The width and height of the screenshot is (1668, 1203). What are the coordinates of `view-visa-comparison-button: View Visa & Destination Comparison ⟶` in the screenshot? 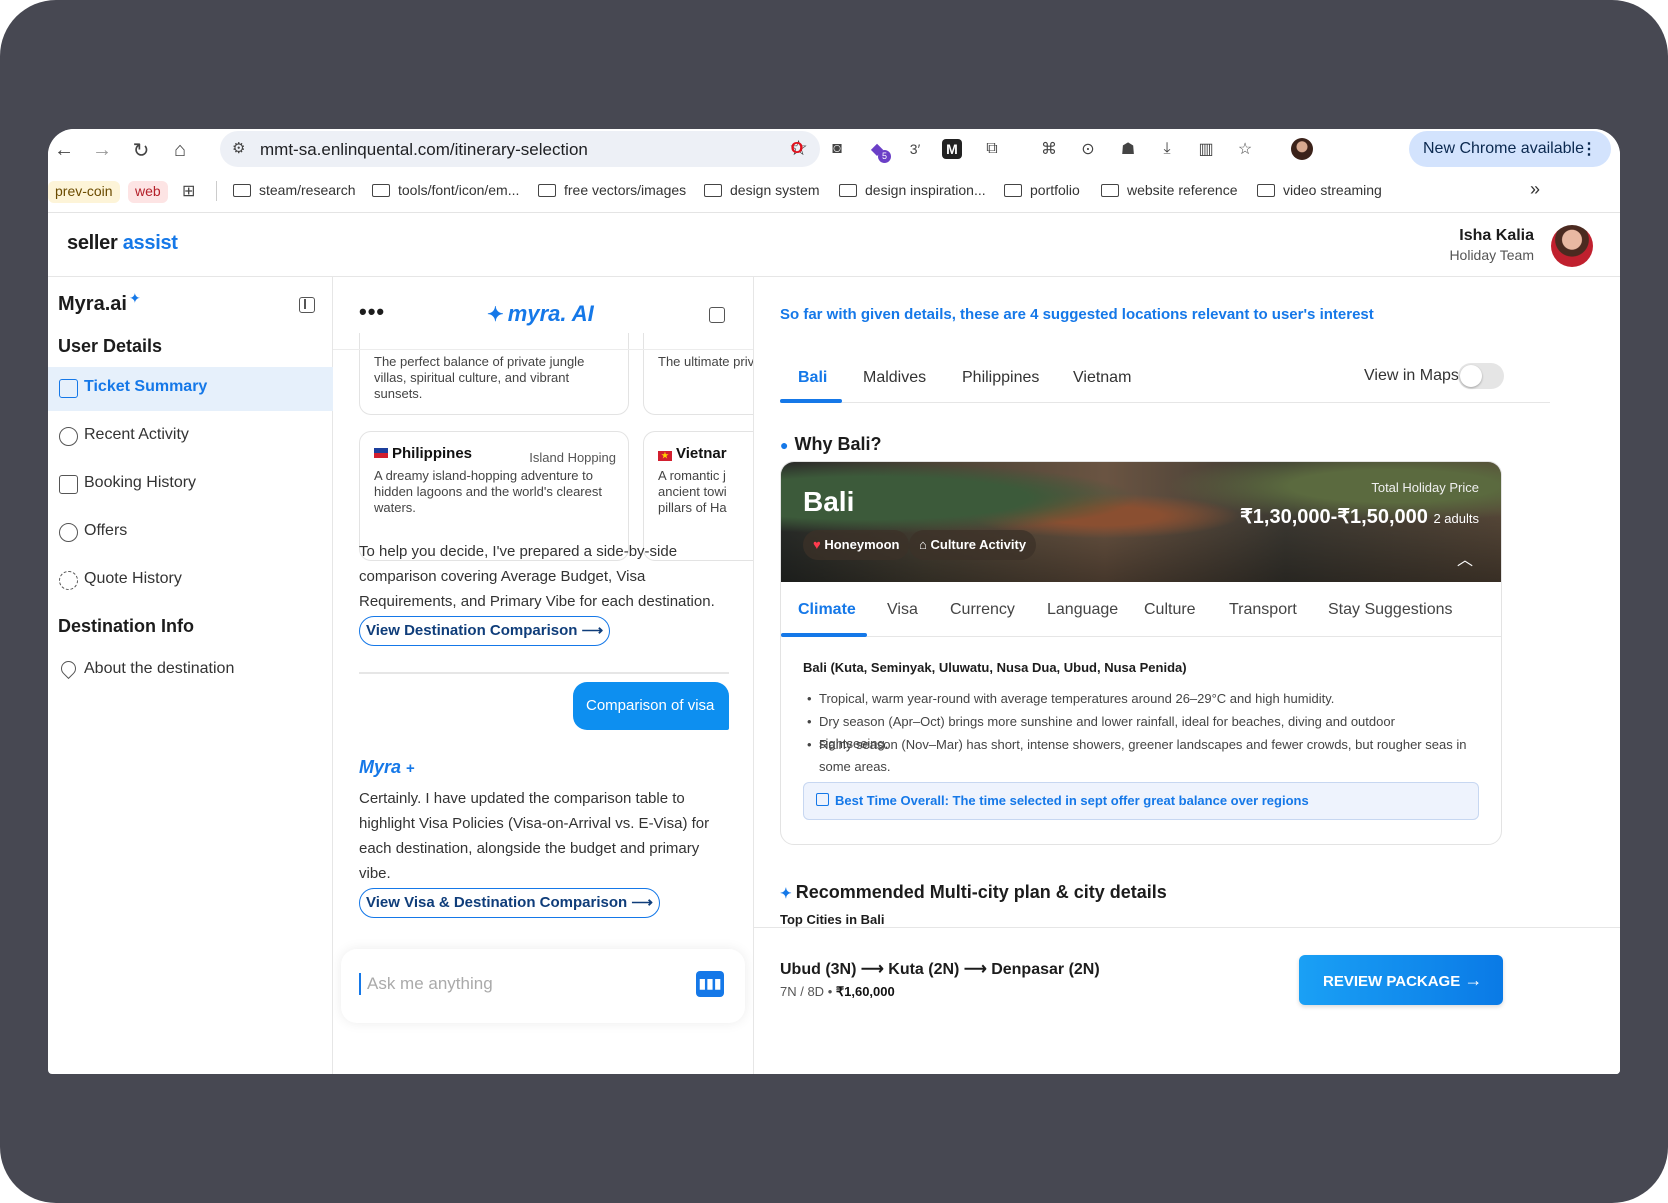 It's located at (509, 903).